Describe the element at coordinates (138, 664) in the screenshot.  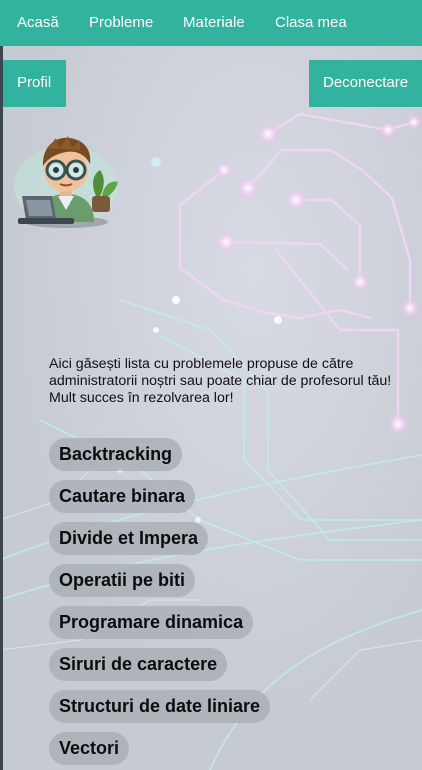
I see `category-siruri-de-caractere: Siruri de caractere` at that location.